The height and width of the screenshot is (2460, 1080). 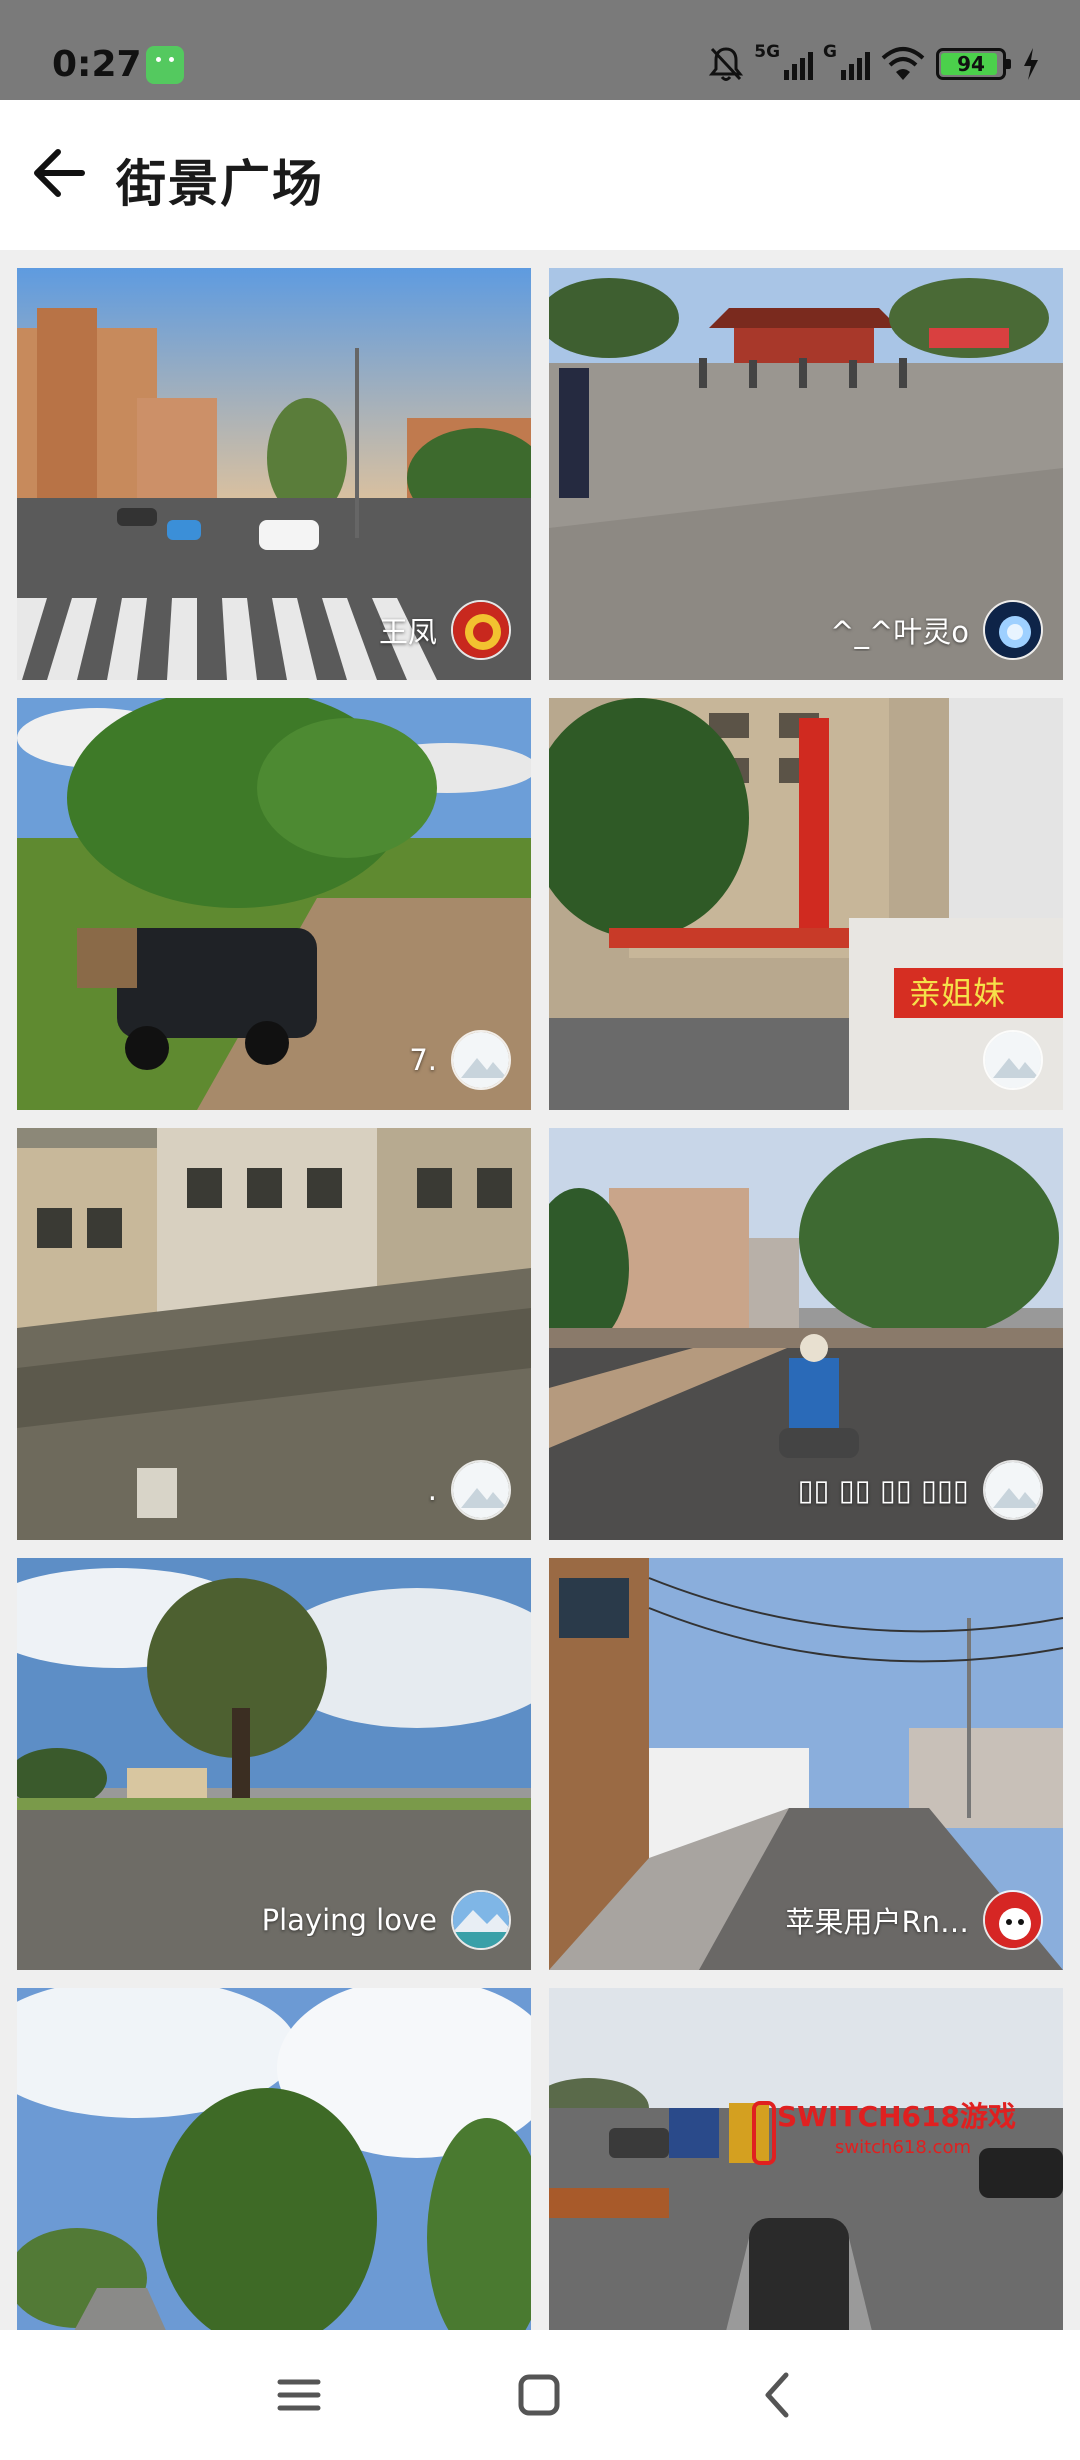 What do you see at coordinates (97, 64) in the screenshot?
I see `status-time: 0:27` at bounding box center [97, 64].